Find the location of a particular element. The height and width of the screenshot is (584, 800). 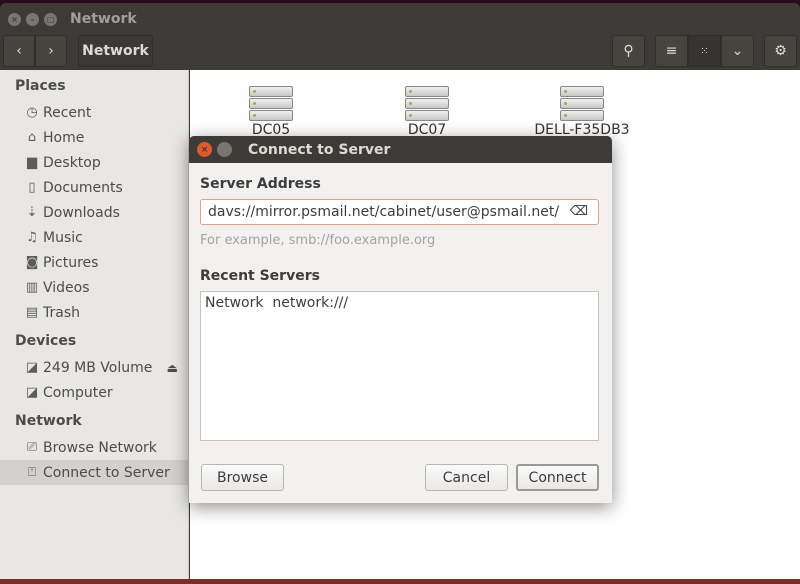

sidebar-item-label: Recent is located at coordinates (67, 112).